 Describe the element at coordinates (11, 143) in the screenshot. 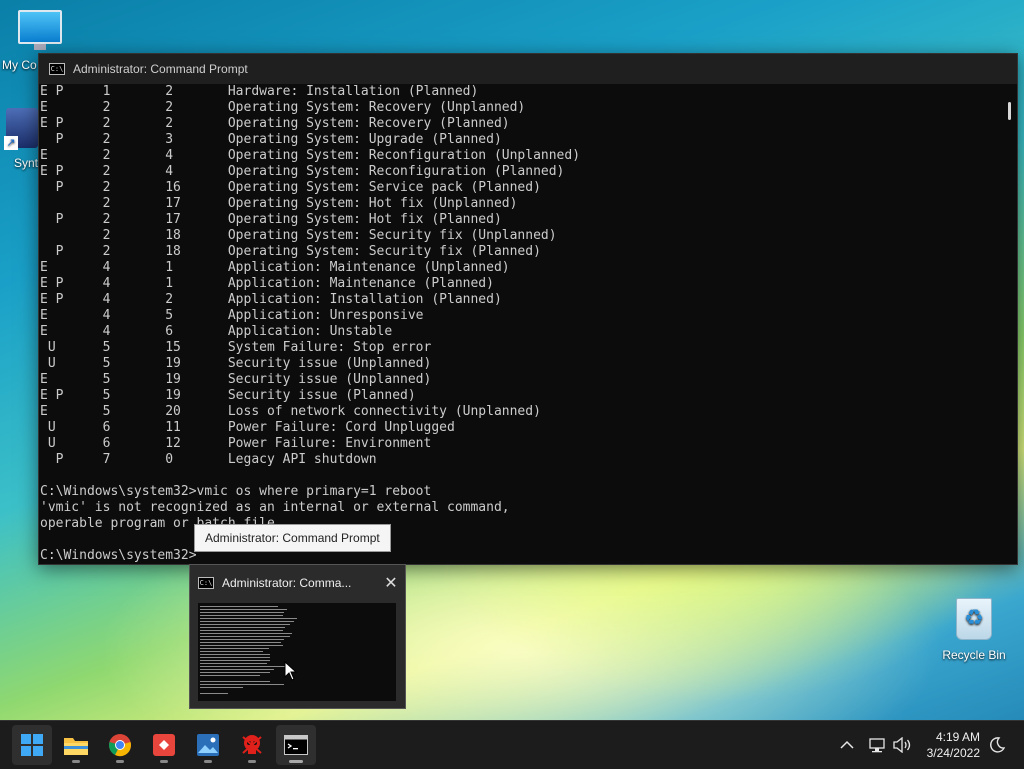

I see `shortcut-arrow-icon: ↗` at that location.